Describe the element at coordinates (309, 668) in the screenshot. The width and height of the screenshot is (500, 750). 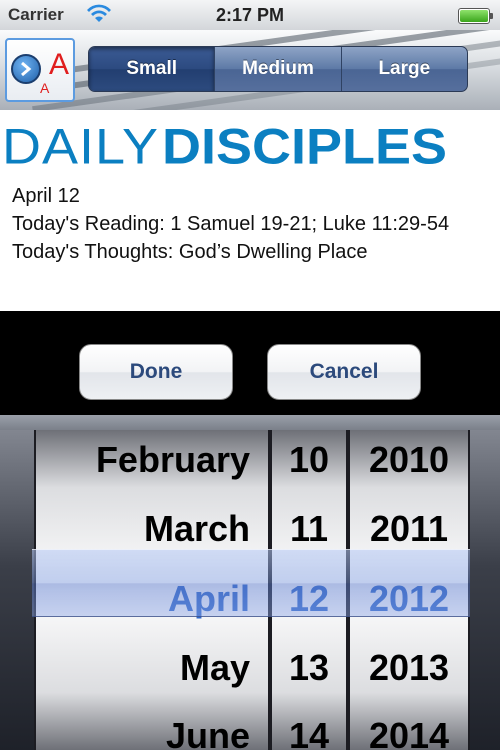
I see `day-option: 13` at that location.